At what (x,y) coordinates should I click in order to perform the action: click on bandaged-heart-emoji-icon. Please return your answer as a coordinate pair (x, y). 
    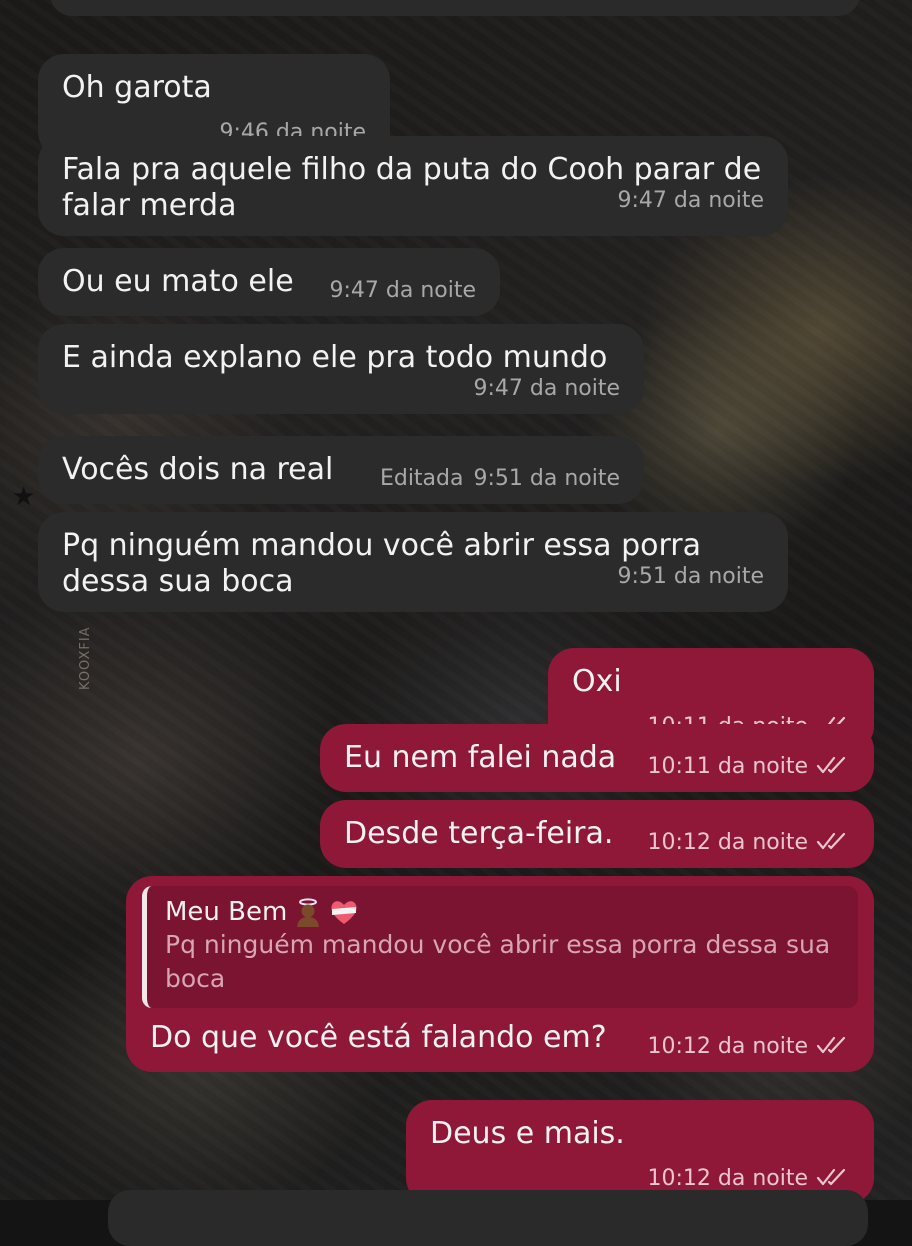
    Looking at the image, I should click on (344, 912).